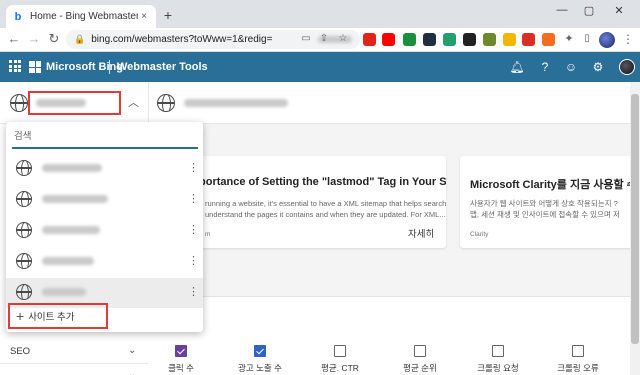 The image size is (640, 375). Describe the element at coordinates (469, 39) in the screenshot. I see `ext-black-icon` at that location.